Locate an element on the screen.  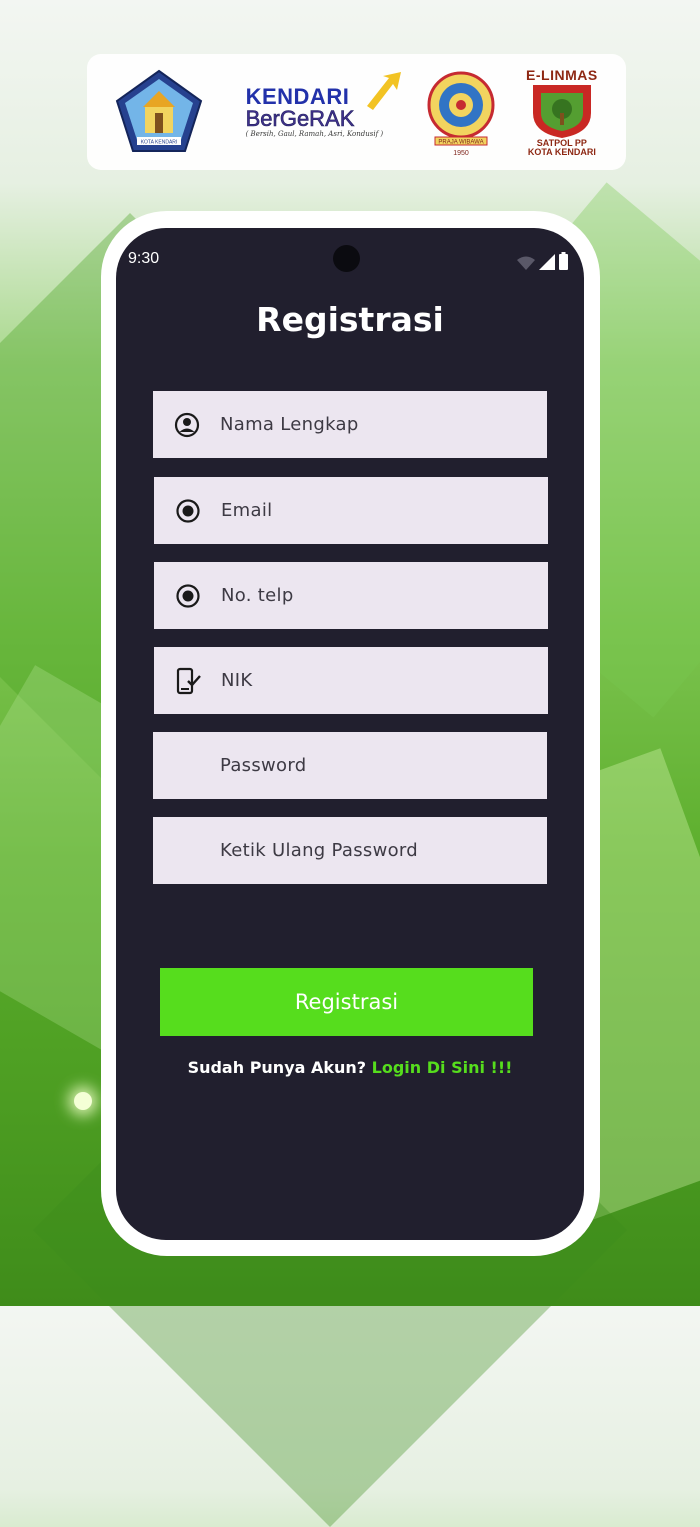
account-circle-icon is located at coordinates (187, 425).